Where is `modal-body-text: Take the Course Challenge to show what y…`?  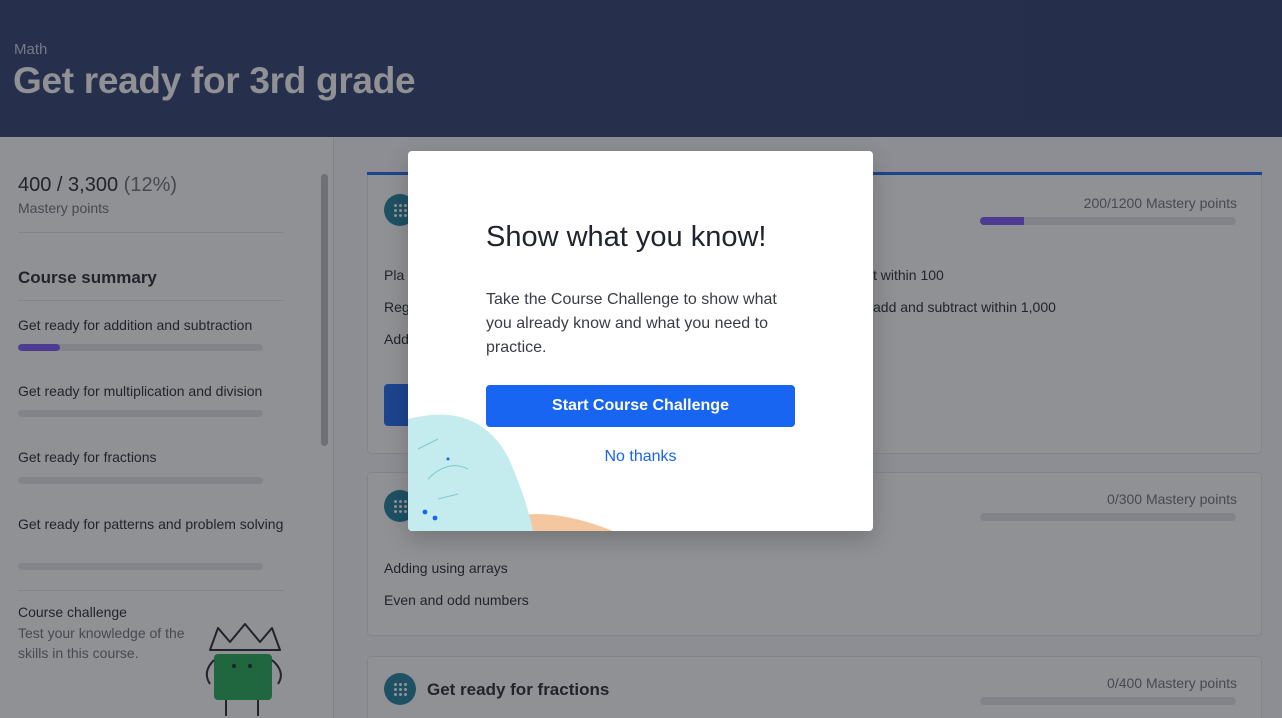
modal-body-text: Take the Course Challenge to show what y… is located at coordinates (631, 323).